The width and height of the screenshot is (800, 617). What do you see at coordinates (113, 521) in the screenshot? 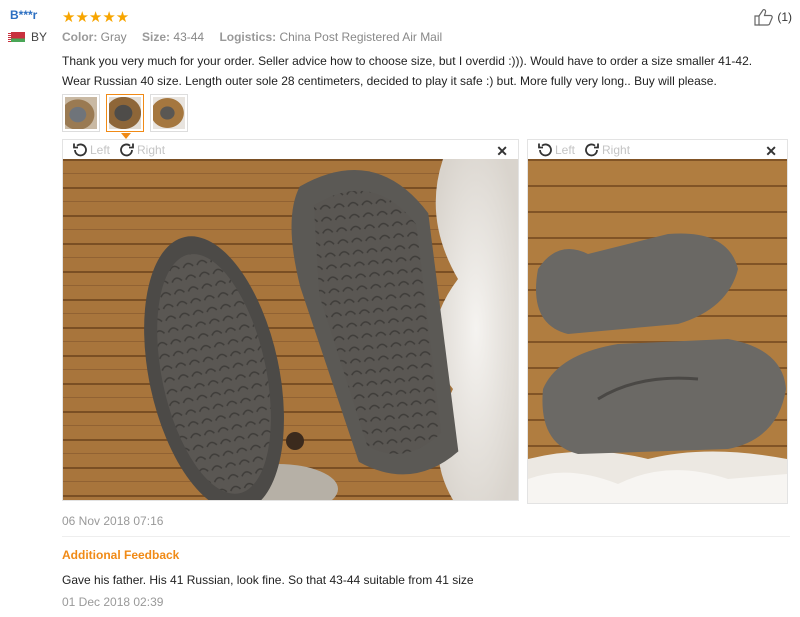
I see `review-date: 06 Nov 2018 07:16` at bounding box center [113, 521].